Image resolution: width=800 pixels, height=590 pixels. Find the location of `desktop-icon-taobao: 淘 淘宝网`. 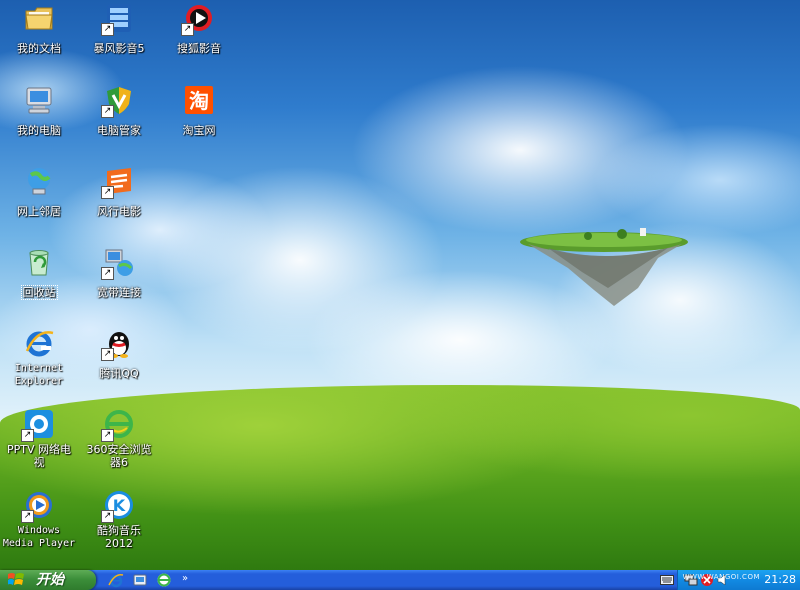

desktop-icon-taobao: 淘 淘宝网 is located at coordinates (199, 111).